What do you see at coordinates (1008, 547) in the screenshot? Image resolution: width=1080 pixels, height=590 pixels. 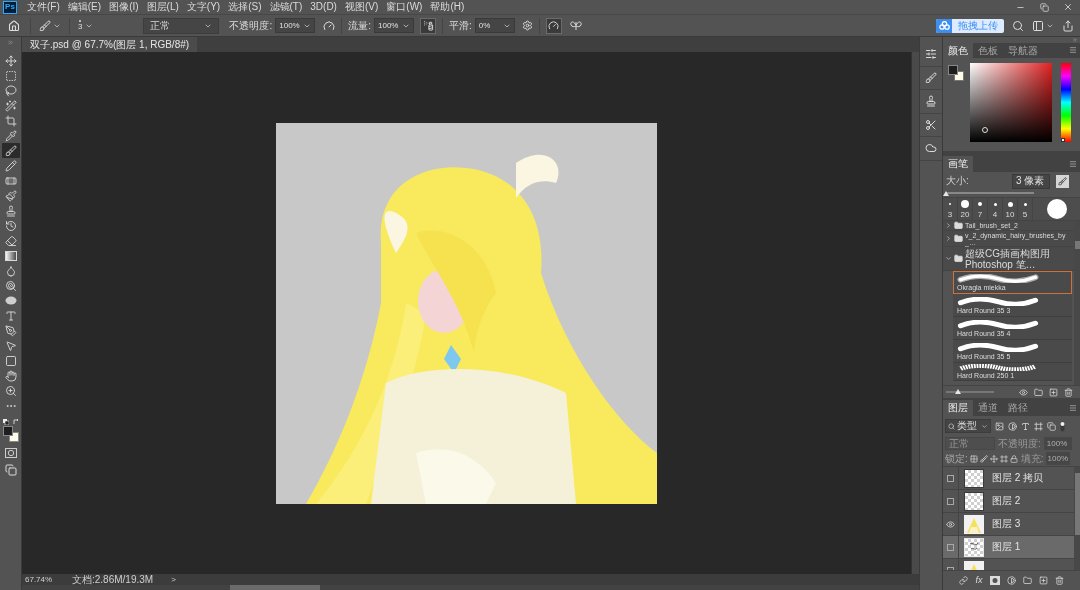 I see `layer-row: 图层 1` at bounding box center [1008, 547].